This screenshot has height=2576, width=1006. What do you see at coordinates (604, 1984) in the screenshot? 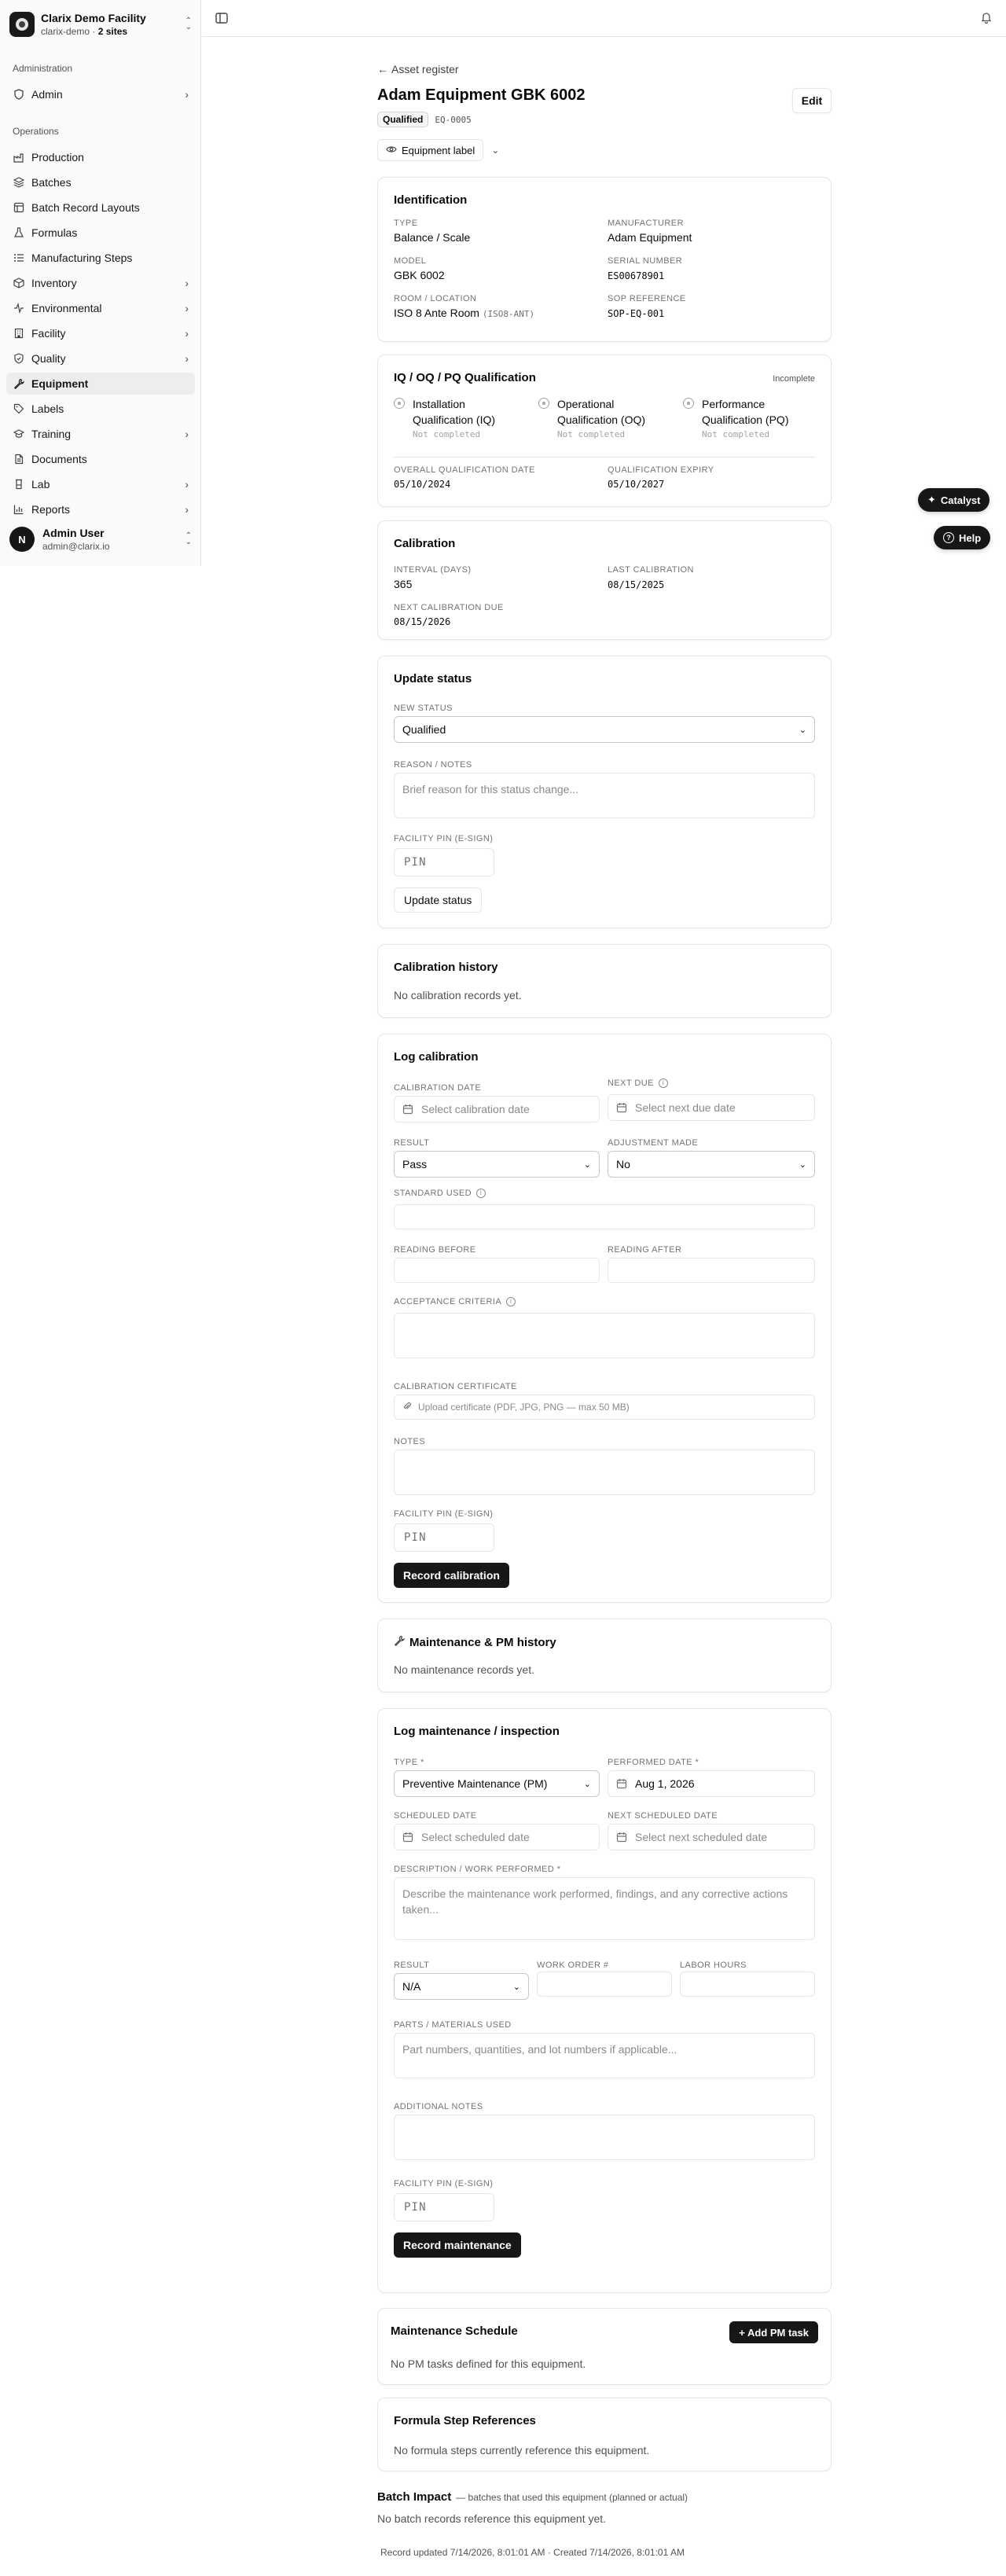
I see `work-order-input` at bounding box center [604, 1984].